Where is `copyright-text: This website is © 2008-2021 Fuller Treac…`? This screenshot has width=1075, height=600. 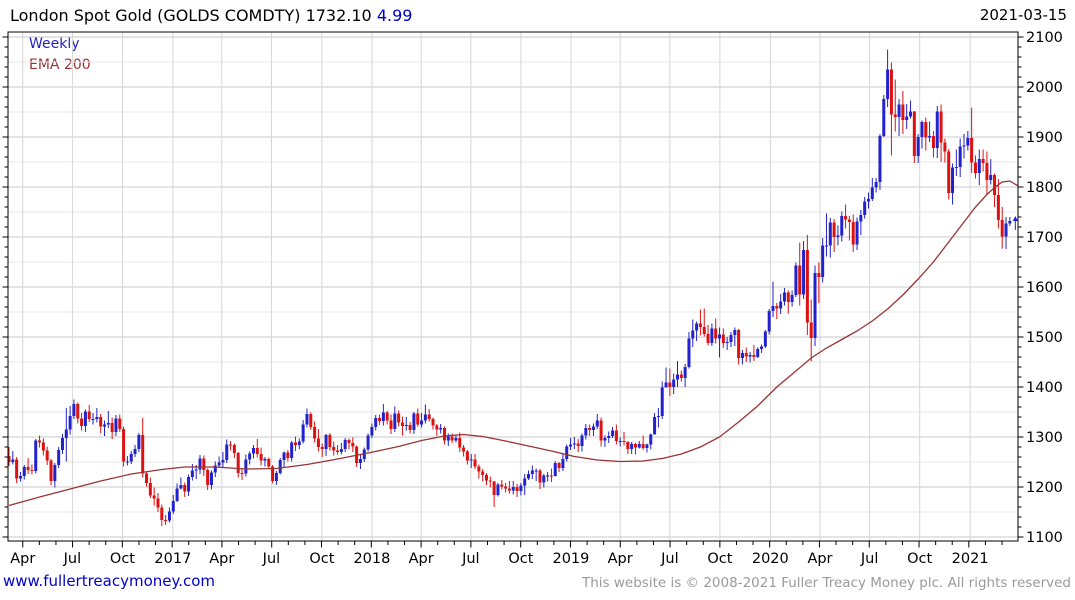 copyright-text: This website is © 2008-2021 Fuller Treac… is located at coordinates (826, 583).